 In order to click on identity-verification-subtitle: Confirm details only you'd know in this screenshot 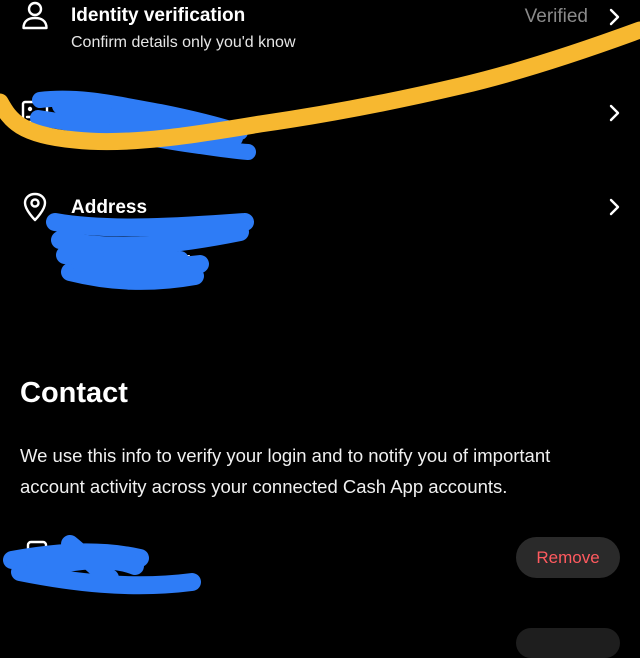, I will do `click(183, 42)`.